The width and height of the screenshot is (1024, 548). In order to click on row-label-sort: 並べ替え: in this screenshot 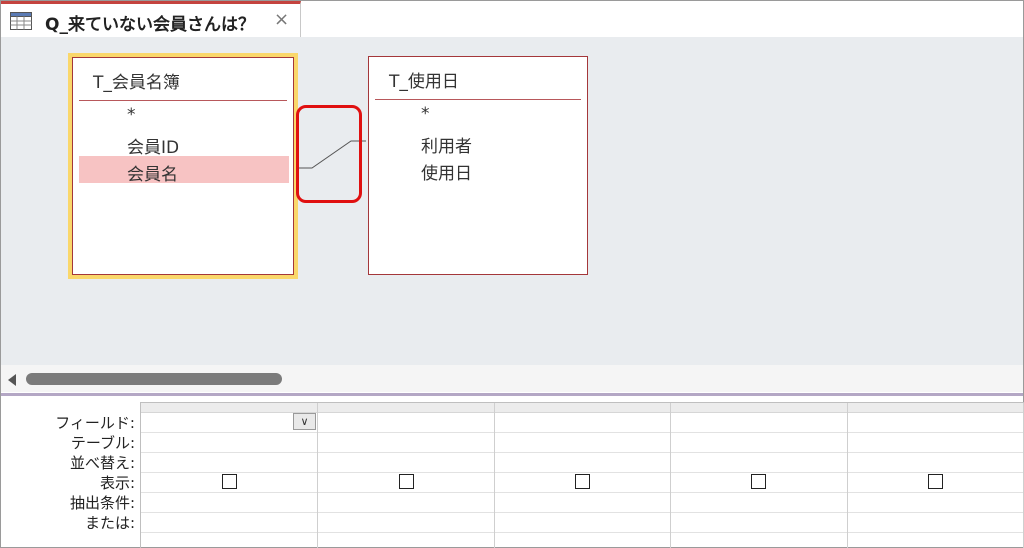, I will do `click(102, 463)`.